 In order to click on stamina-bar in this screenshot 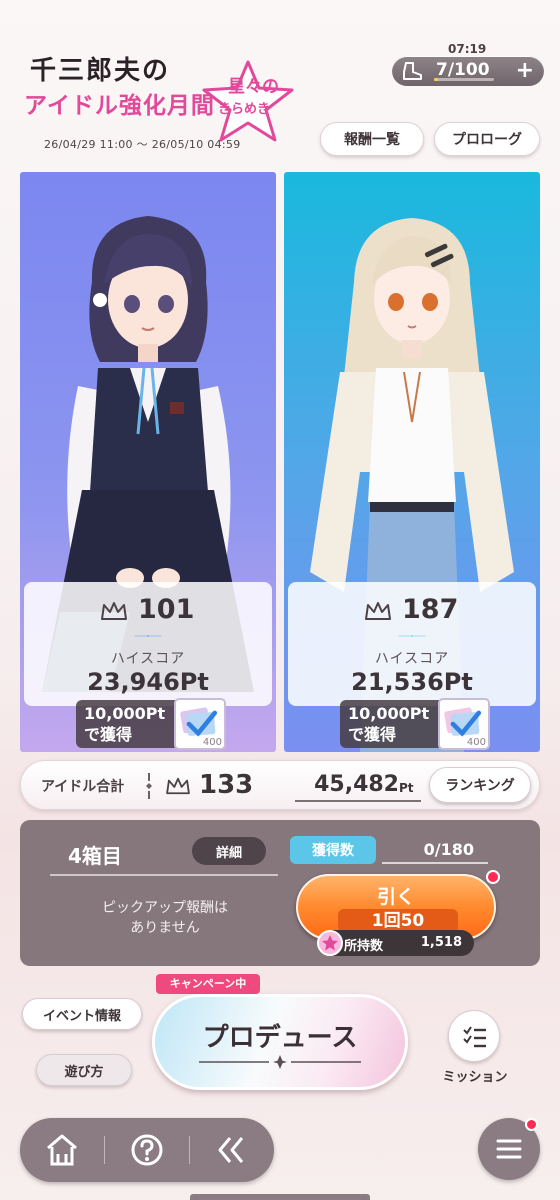, I will do `click(464, 79)`.